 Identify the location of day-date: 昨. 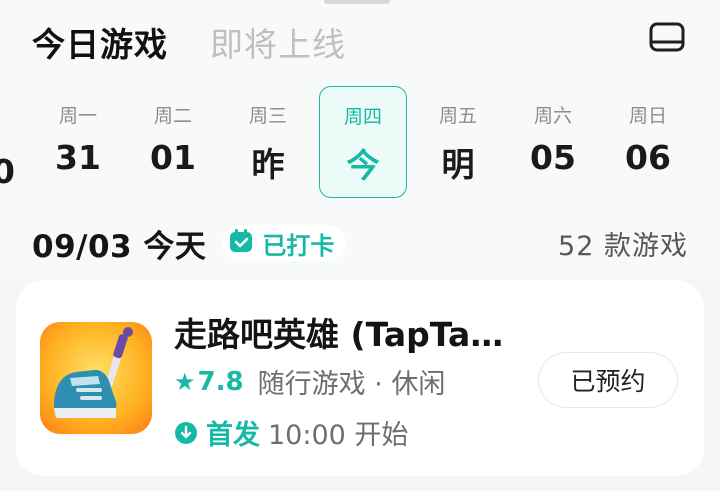
(268, 164).